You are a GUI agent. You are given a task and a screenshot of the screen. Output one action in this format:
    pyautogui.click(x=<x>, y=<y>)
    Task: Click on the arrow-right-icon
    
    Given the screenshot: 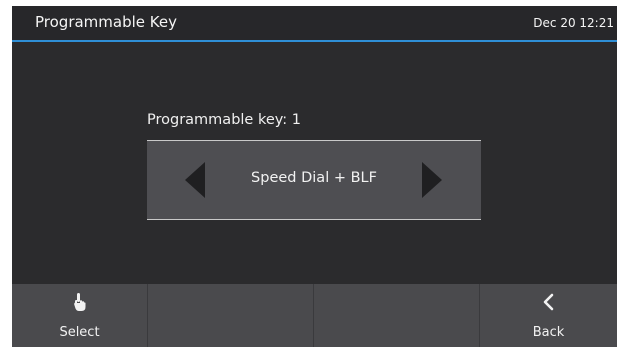 What is the action you would take?
    pyautogui.click(x=432, y=180)
    